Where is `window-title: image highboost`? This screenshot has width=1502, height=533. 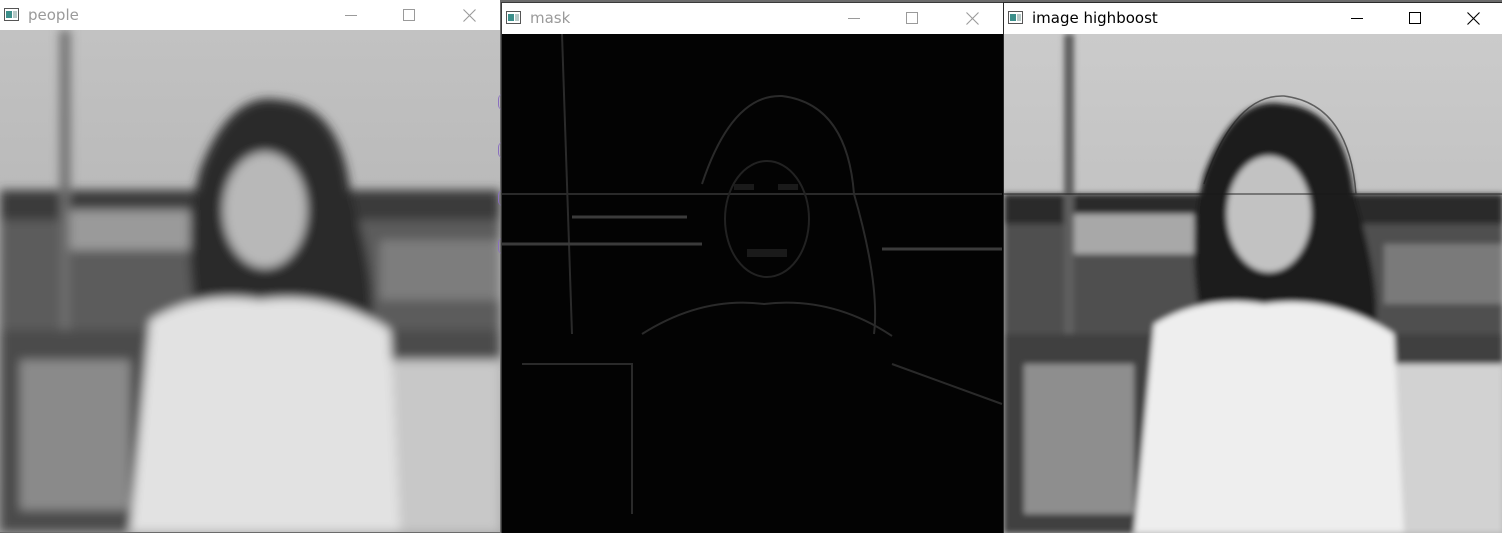 window-title: image highboost is located at coordinates (1095, 18).